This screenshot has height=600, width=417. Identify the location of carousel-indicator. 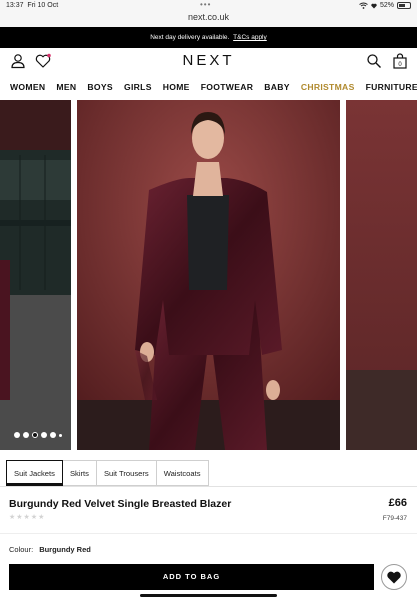
(38, 435).